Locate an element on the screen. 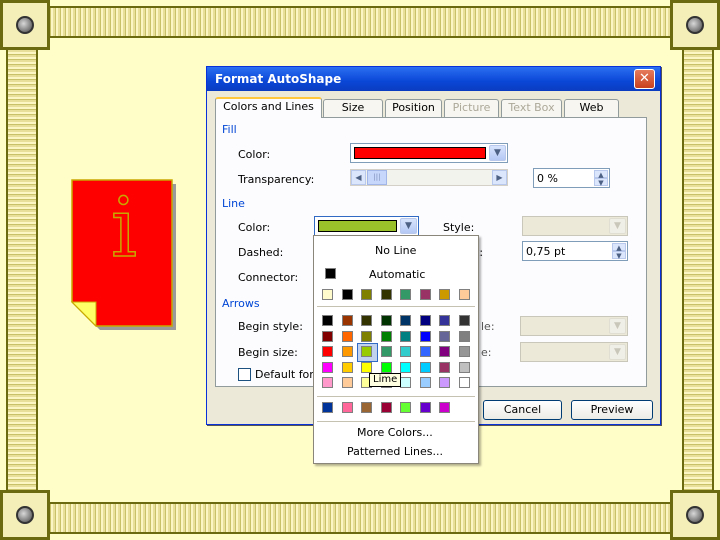 The width and height of the screenshot is (720, 540). slider-thumb: ||| is located at coordinates (377, 177).